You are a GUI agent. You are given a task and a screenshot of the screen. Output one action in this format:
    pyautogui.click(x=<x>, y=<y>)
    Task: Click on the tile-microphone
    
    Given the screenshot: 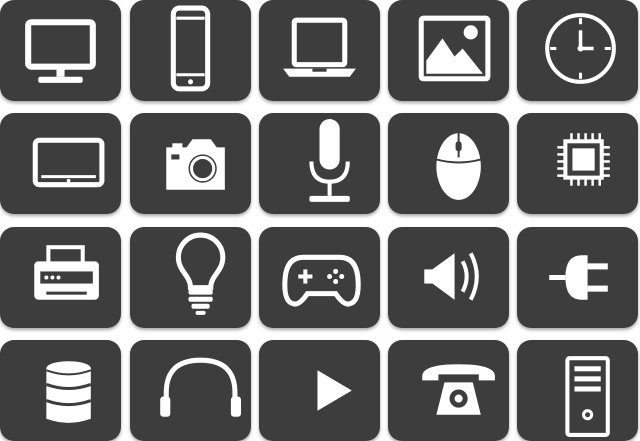 What is the action you would take?
    pyautogui.click(x=319, y=163)
    